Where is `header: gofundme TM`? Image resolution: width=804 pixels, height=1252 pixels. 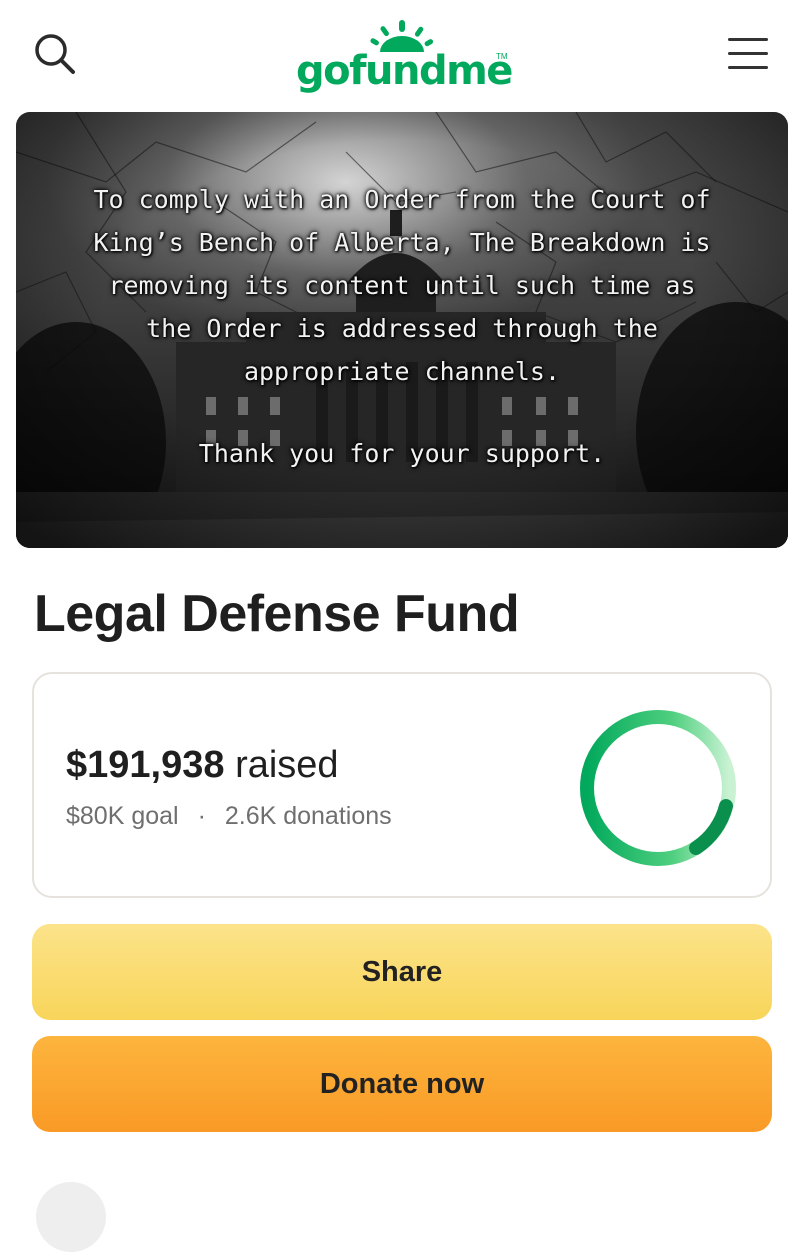
header: gofundme TM is located at coordinates (402, 55).